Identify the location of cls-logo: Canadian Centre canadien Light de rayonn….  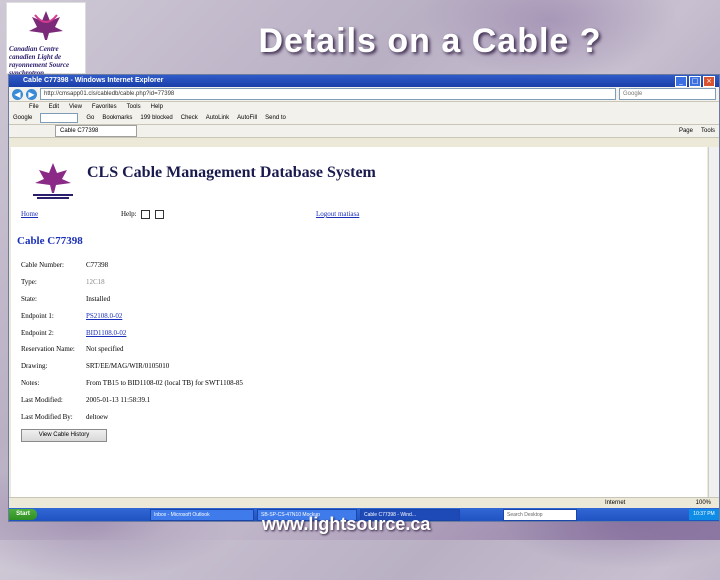
(46, 39).